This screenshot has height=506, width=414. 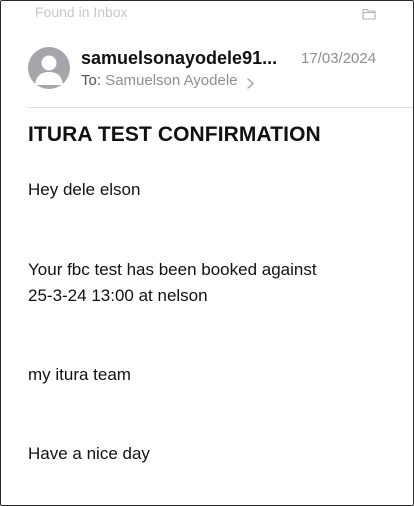 I want to click on body-signoff: my itura team, so click(x=79, y=374).